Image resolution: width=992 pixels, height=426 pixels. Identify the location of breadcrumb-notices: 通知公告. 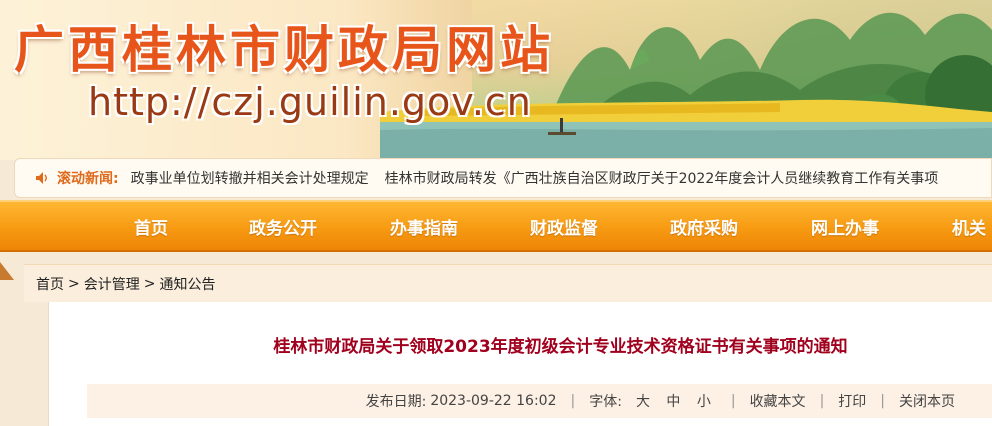
(187, 284).